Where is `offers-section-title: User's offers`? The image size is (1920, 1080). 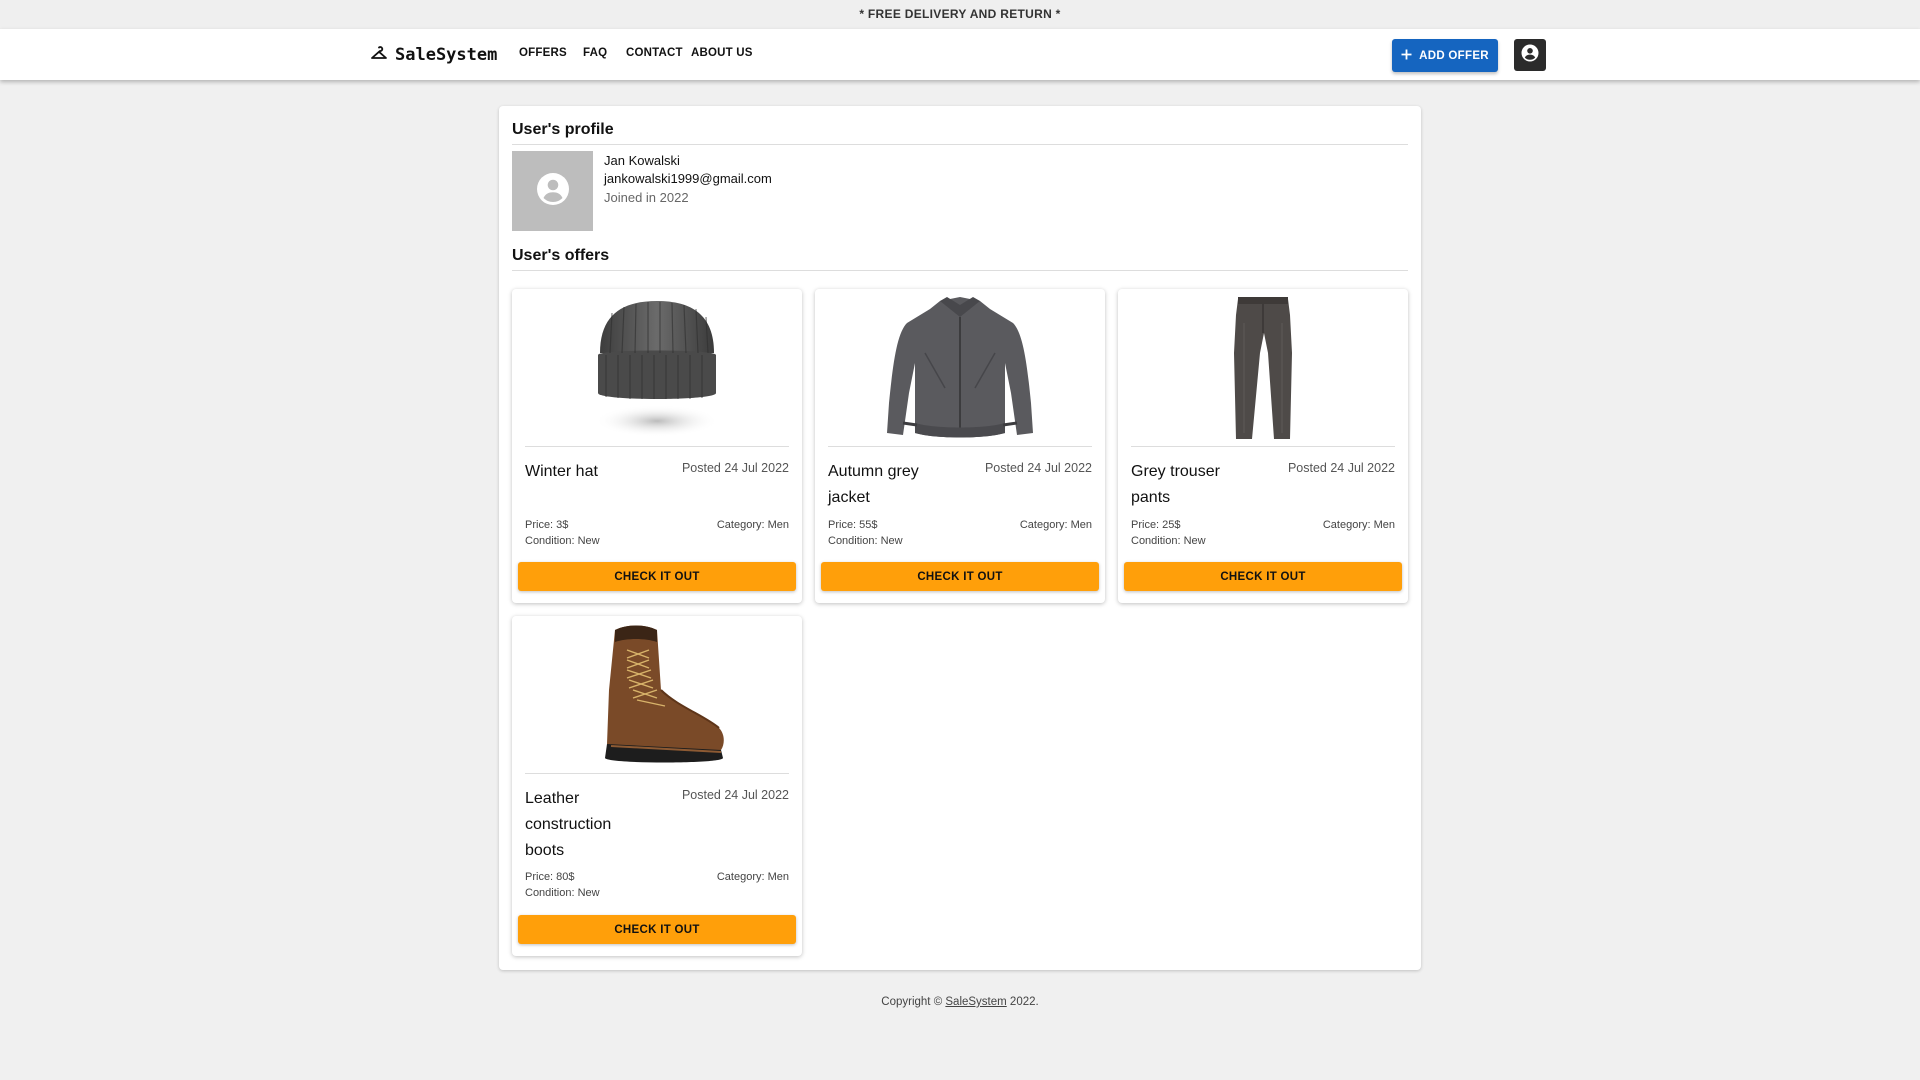
offers-section-title: User's offers is located at coordinates (561, 255).